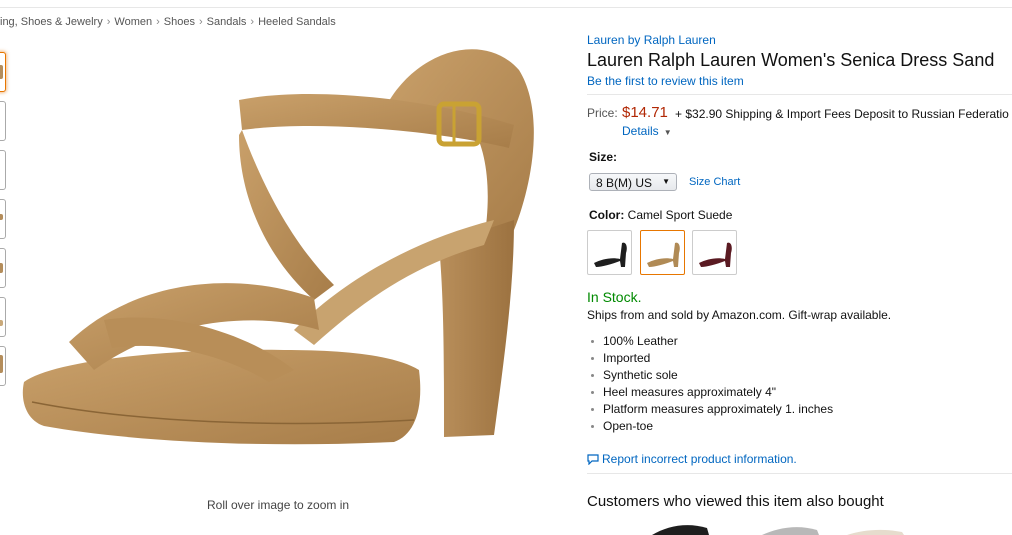 The image size is (1012, 535). Describe the element at coordinates (179, 22) in the screenshot. I see `breadcrumb-item: Shoes` at that location.